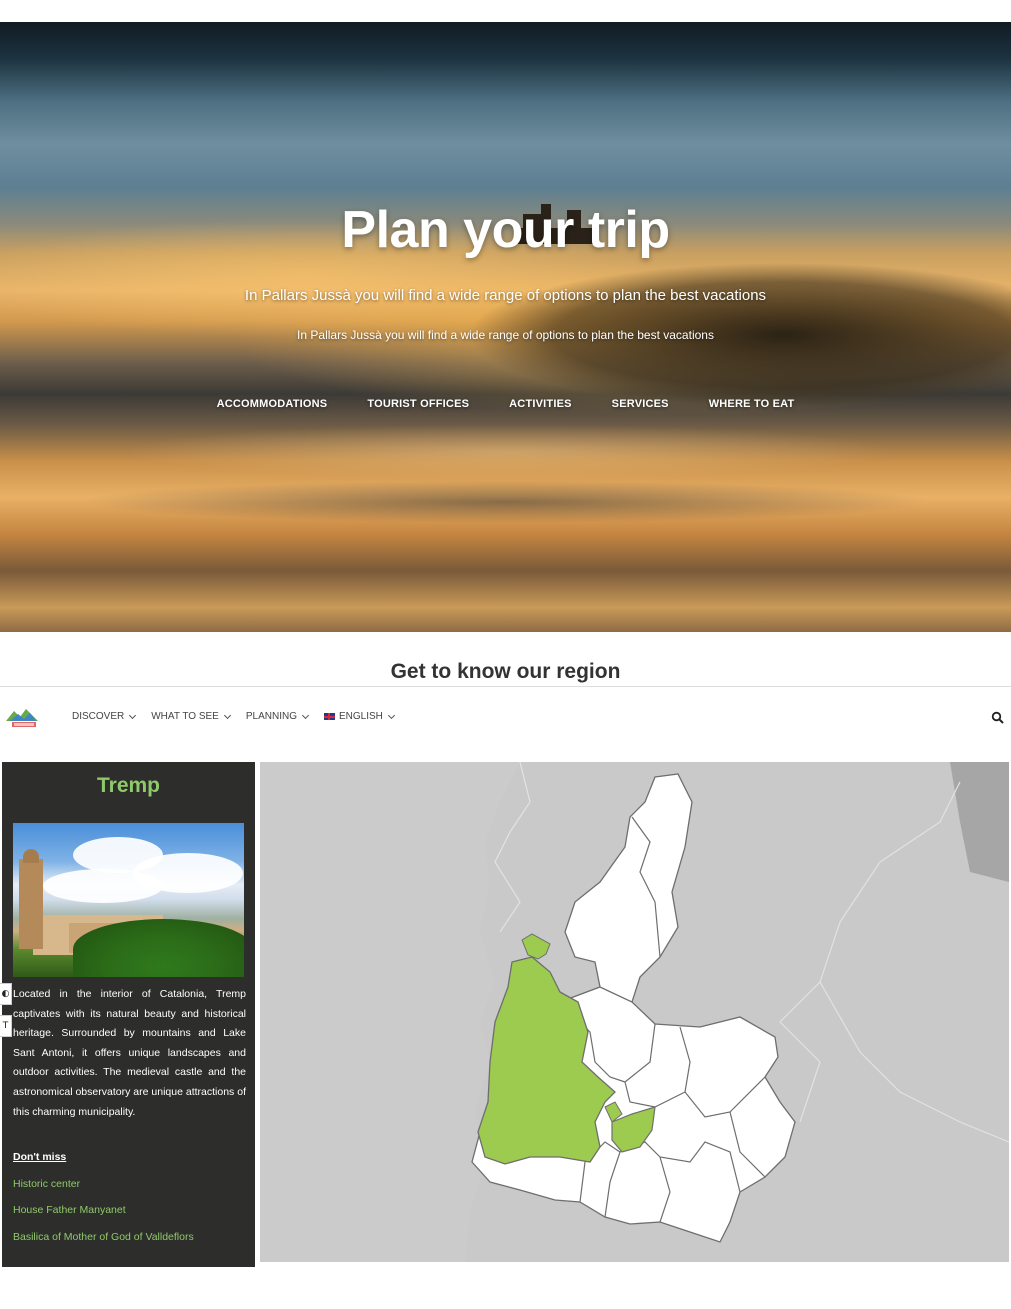 The height and width of the screenshot is (1309, 1011). I want to click on municipality-title: Tremp, so click(128, 785).